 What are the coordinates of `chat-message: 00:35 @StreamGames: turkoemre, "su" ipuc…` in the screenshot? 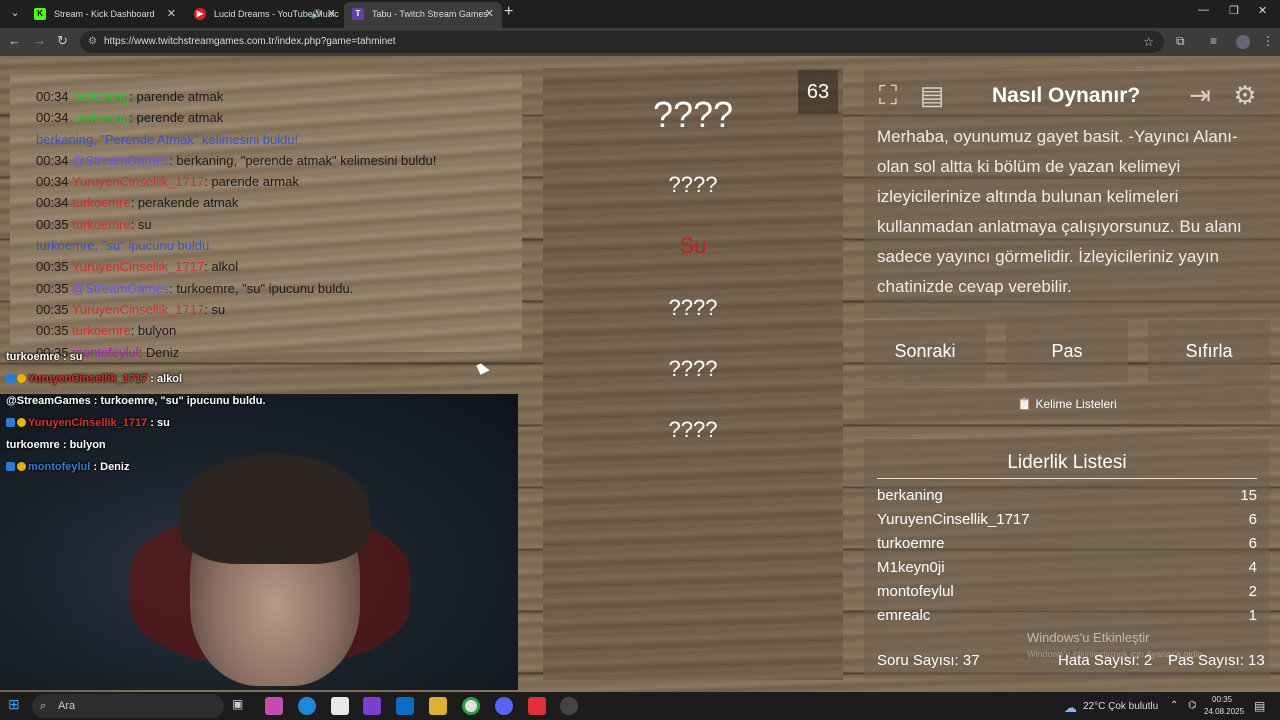 It's located at (236, 288).